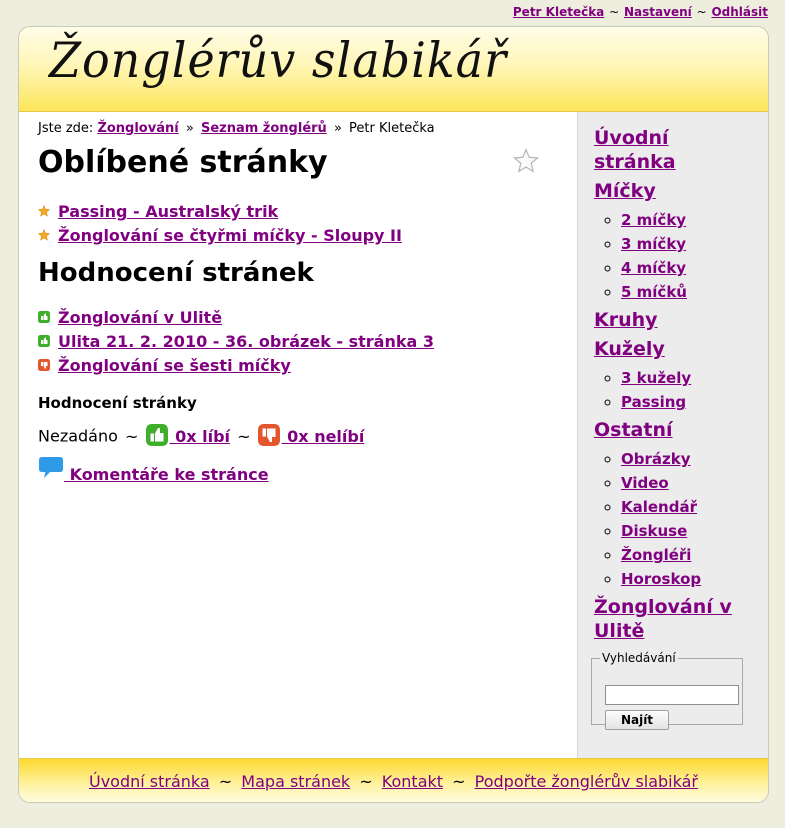  I want to click on star-outline-icon, so click(526, 161).